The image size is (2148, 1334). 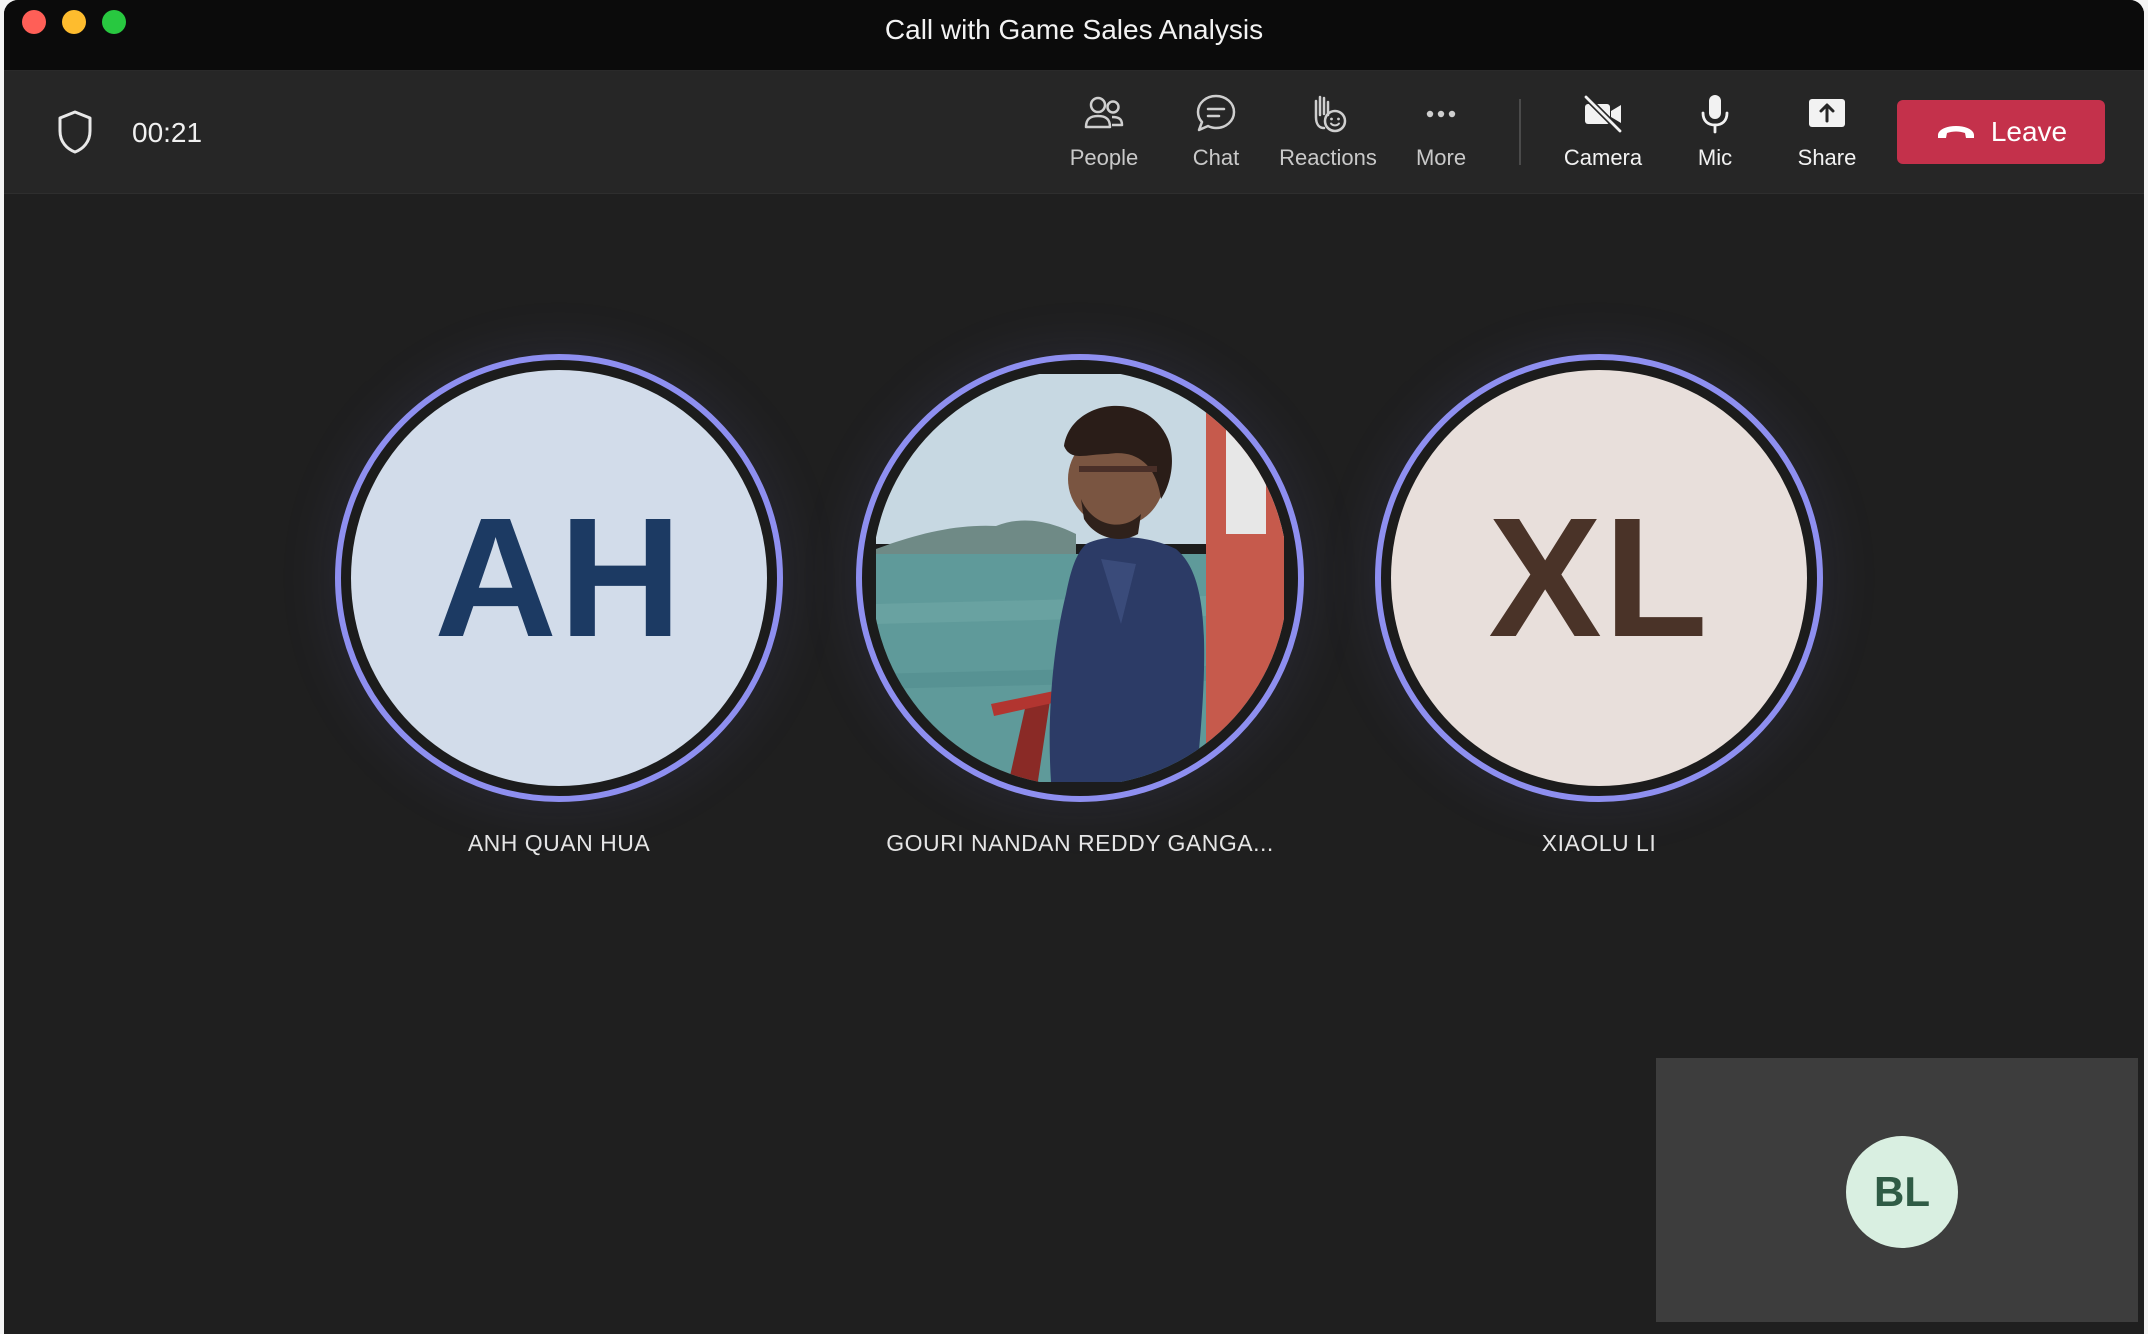 I want to click on raise-hand-reaction-icon, so click(x=1330, y=114).